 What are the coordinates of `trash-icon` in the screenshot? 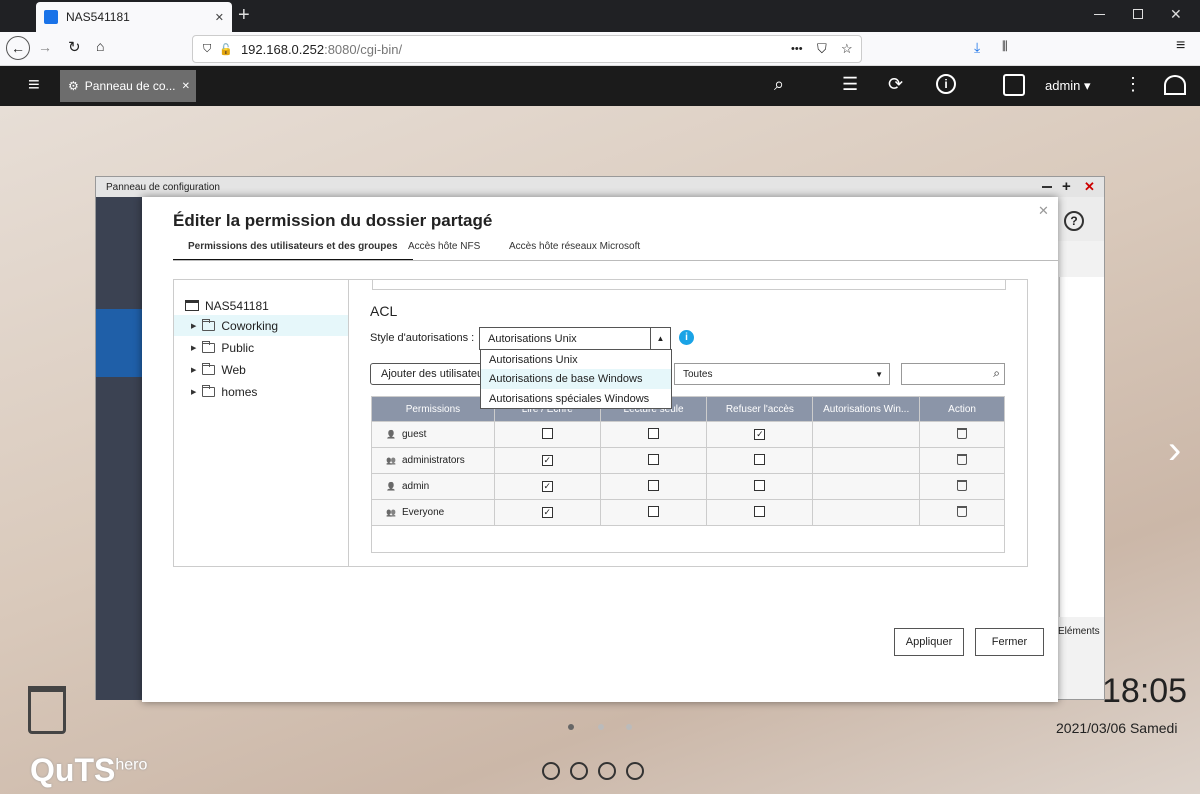 It's located at (47, 710).